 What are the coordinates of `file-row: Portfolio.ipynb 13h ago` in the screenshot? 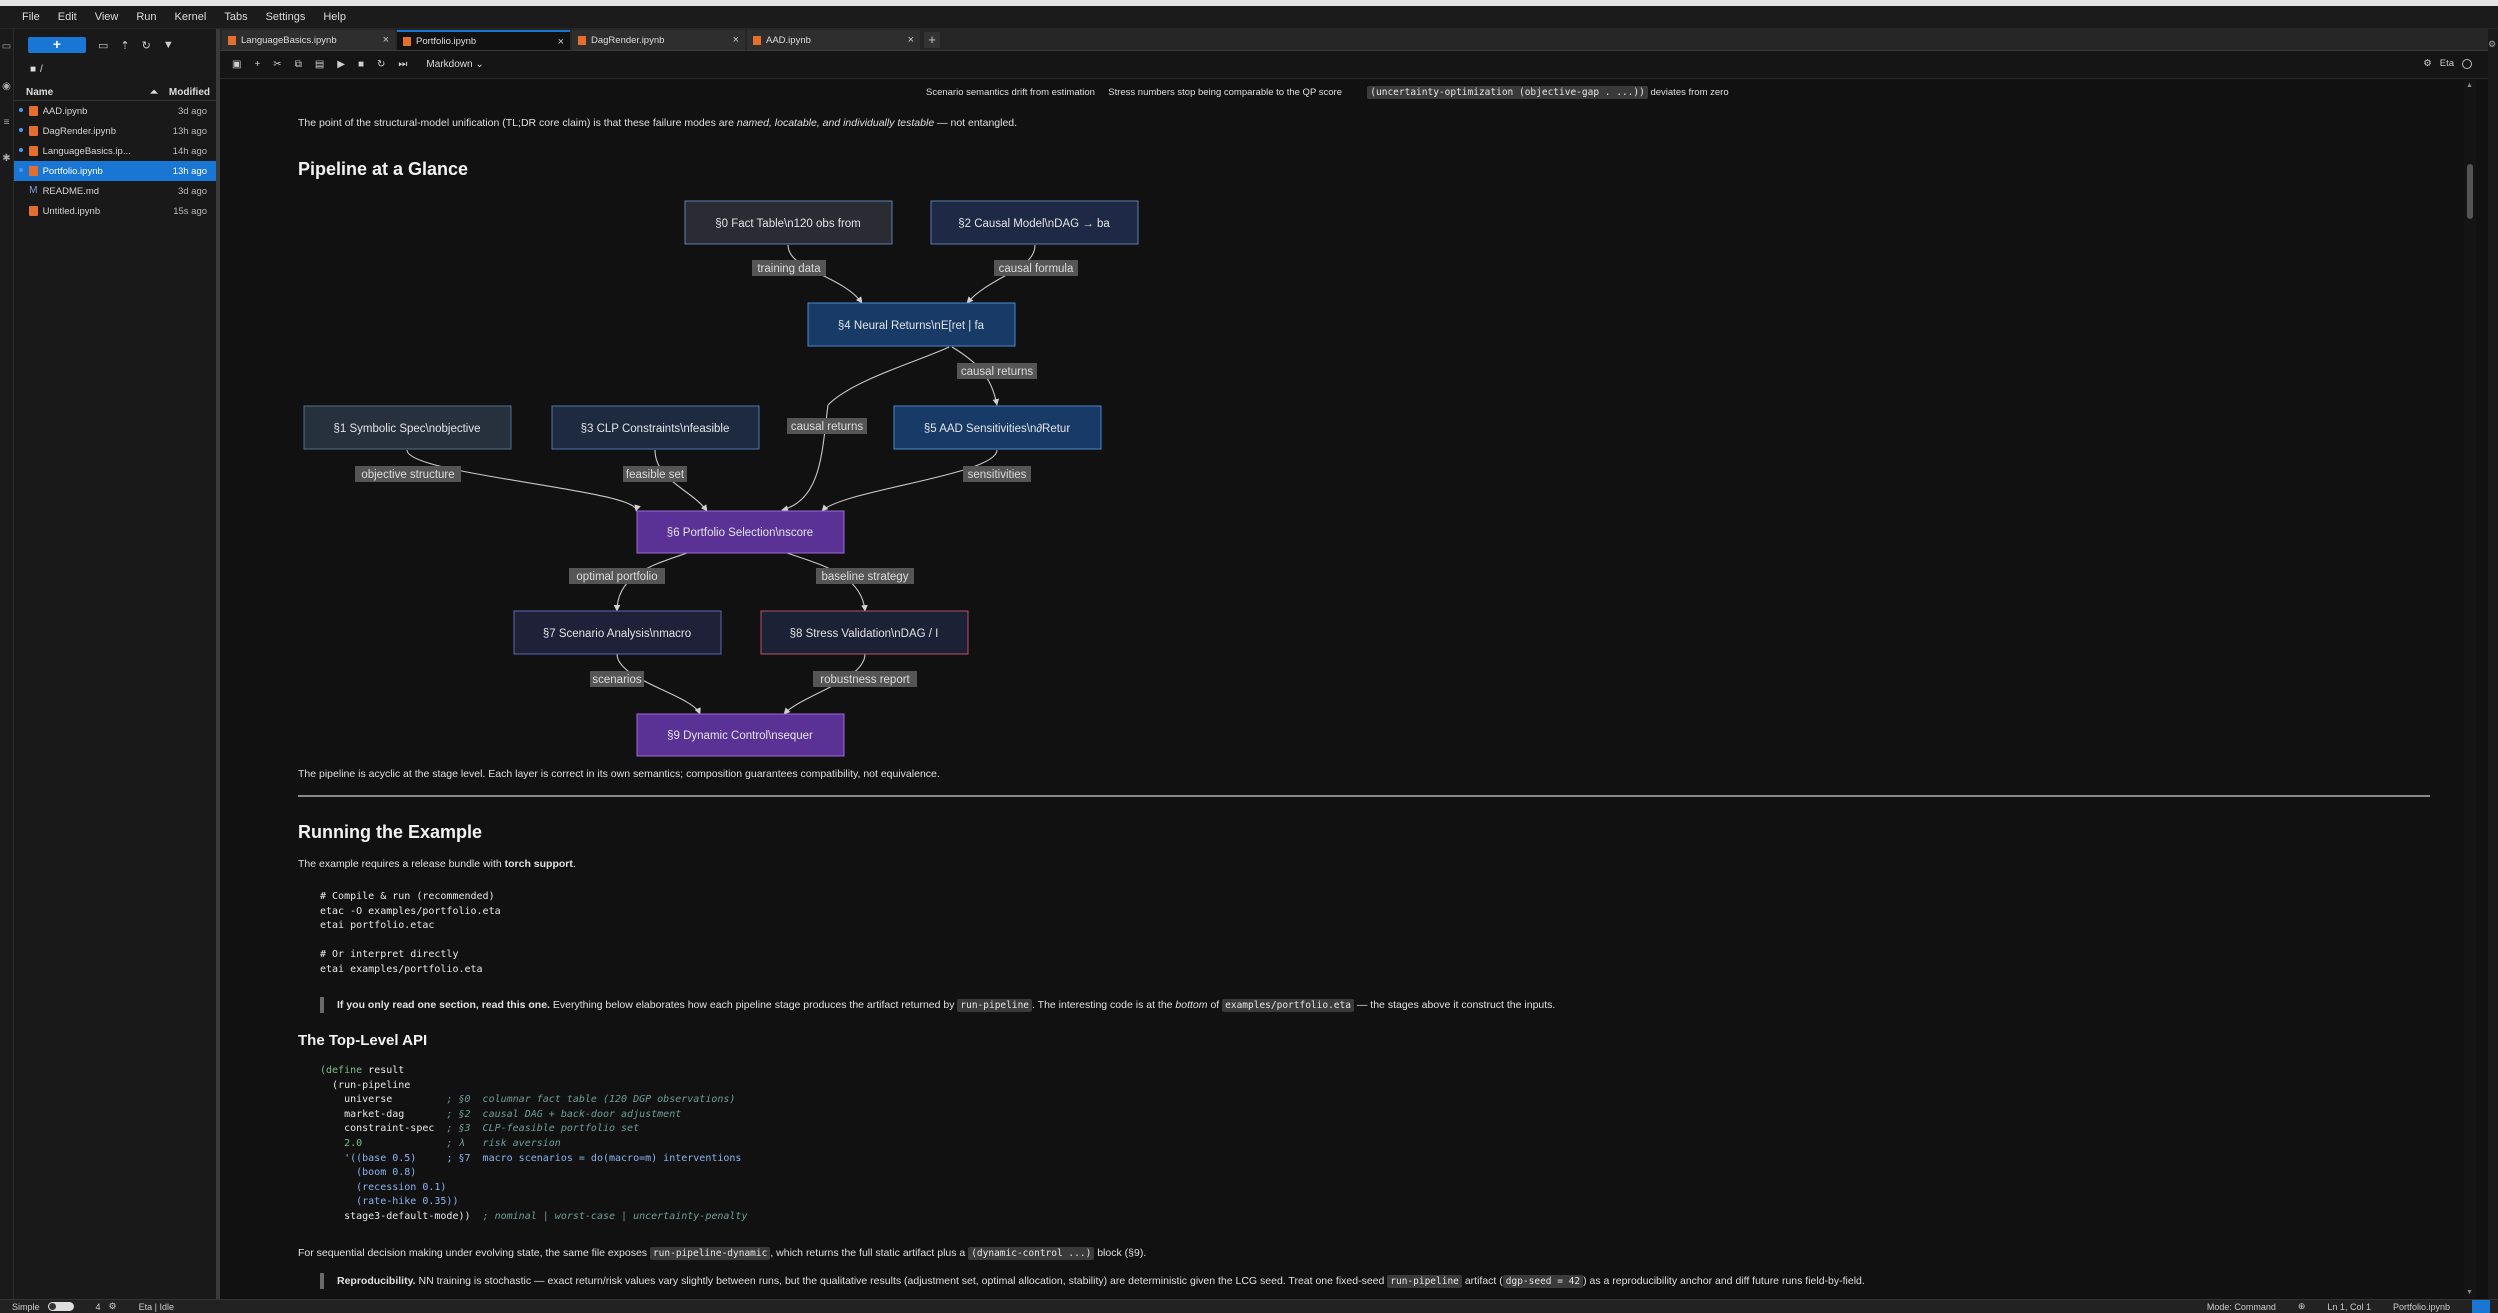 It's located at (115, 171).